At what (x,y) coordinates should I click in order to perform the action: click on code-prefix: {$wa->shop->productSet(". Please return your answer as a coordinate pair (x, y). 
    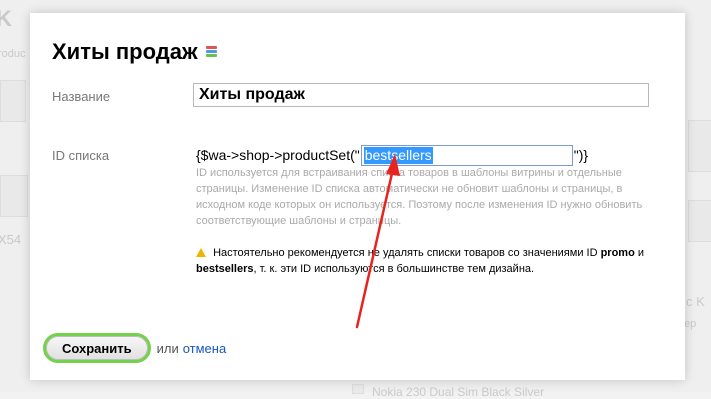
    Looking at the image, I should click on (278, 155).